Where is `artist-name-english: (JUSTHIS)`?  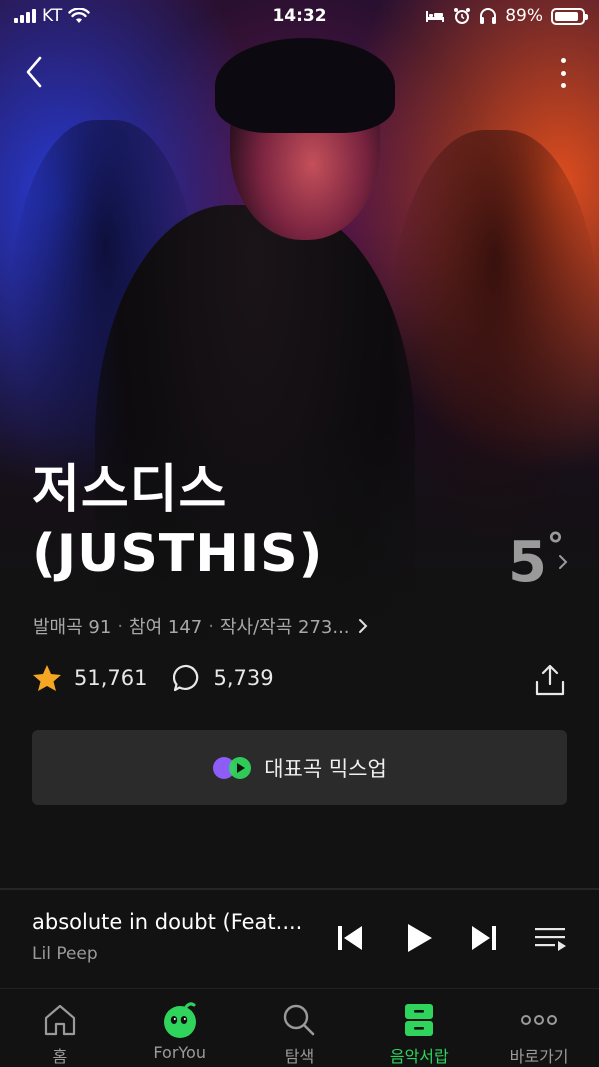 artist-name-english: (JUSTHIS) is located at coordinates (178, 554).